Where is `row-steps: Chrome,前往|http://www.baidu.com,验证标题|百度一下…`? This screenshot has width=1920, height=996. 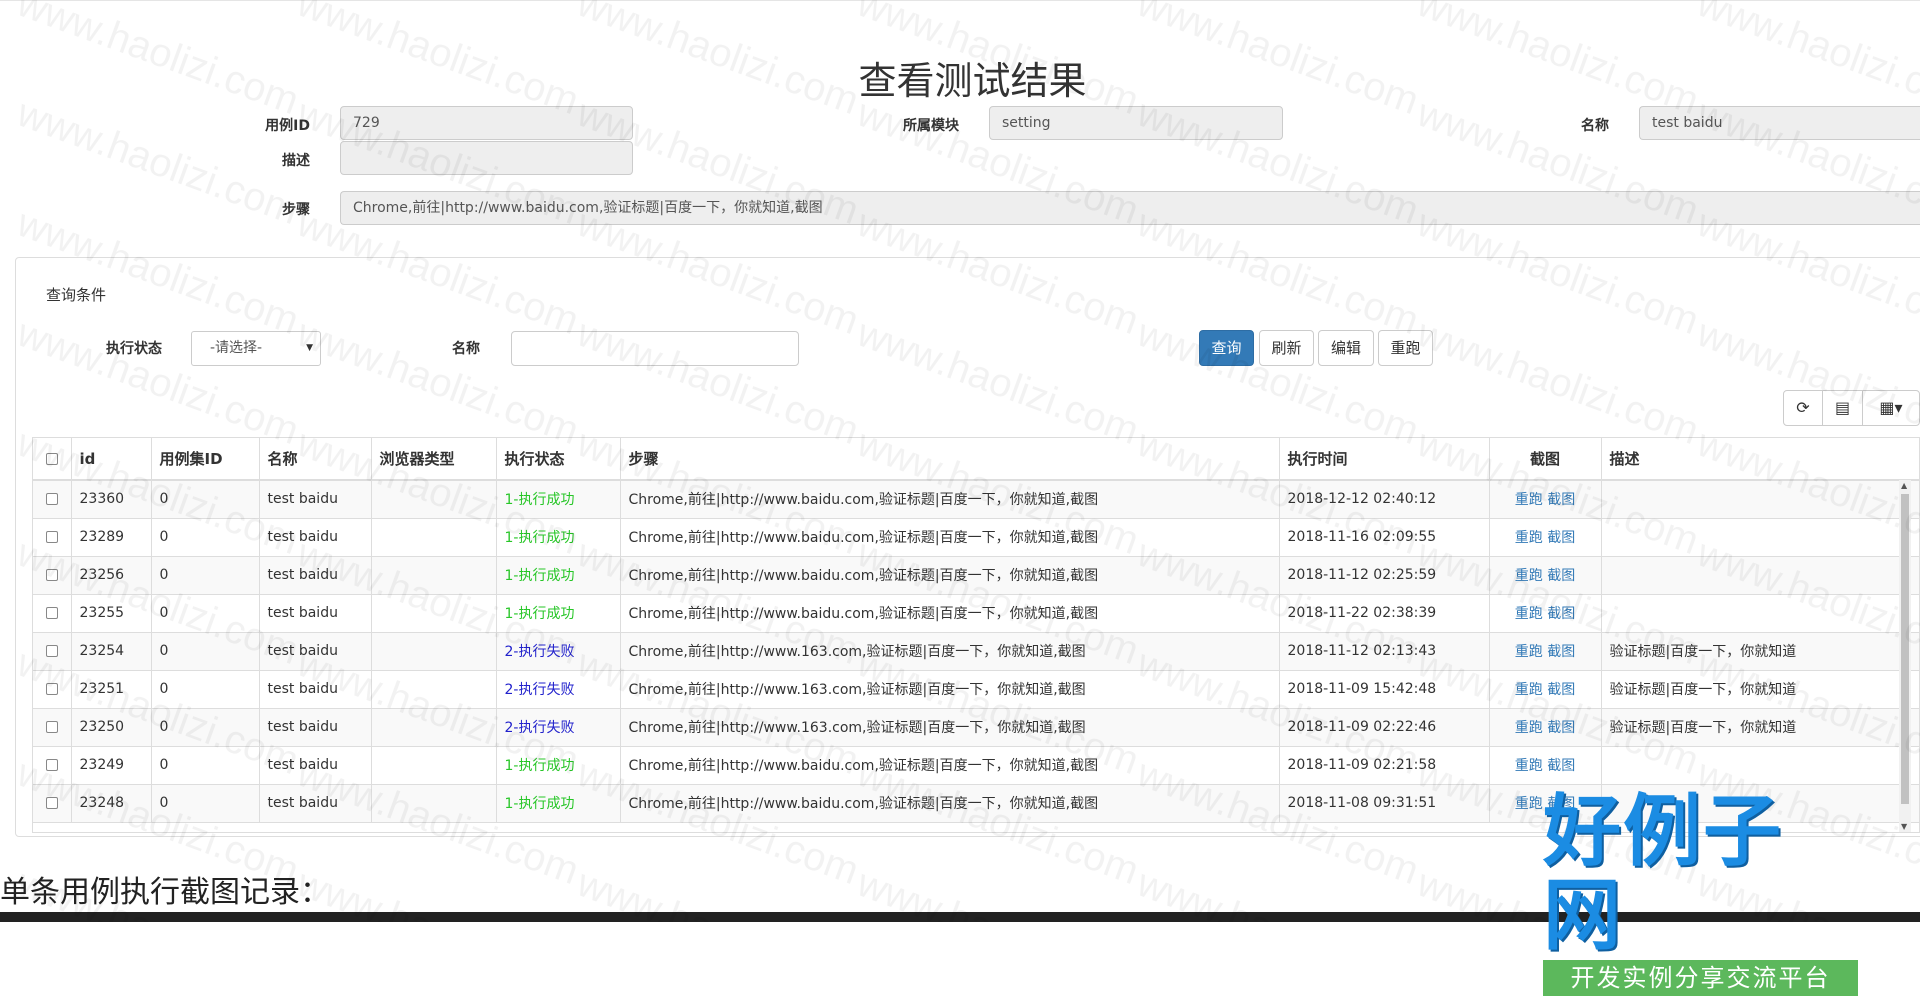
row-steps: Chrome,前往|http://www.baidu.com,验证标题|百度一下… is located at coordinates (950, 803).